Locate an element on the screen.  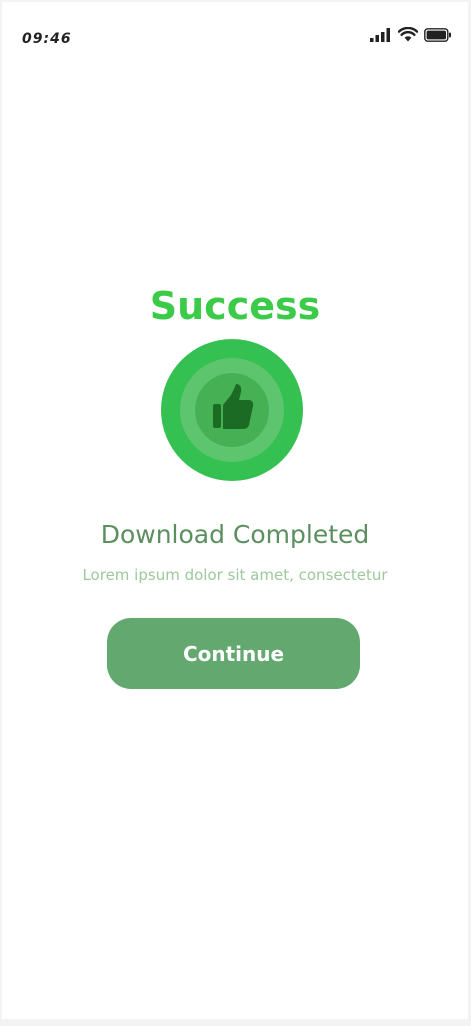
status-bar: 09:46 is located at coordinates (235, 37).